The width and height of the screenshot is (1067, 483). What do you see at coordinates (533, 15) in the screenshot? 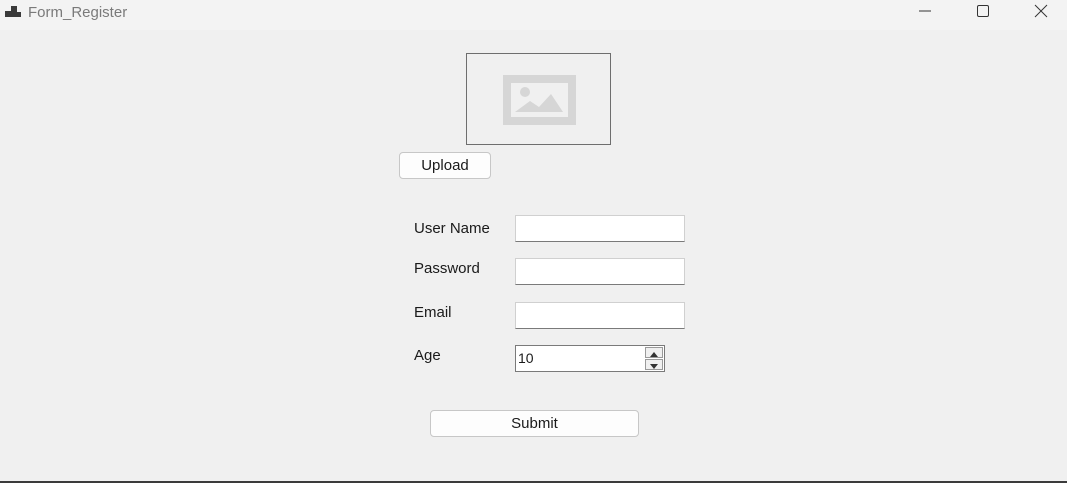
I see `title-bar: Form_Register` at bounding box center [533, 15].